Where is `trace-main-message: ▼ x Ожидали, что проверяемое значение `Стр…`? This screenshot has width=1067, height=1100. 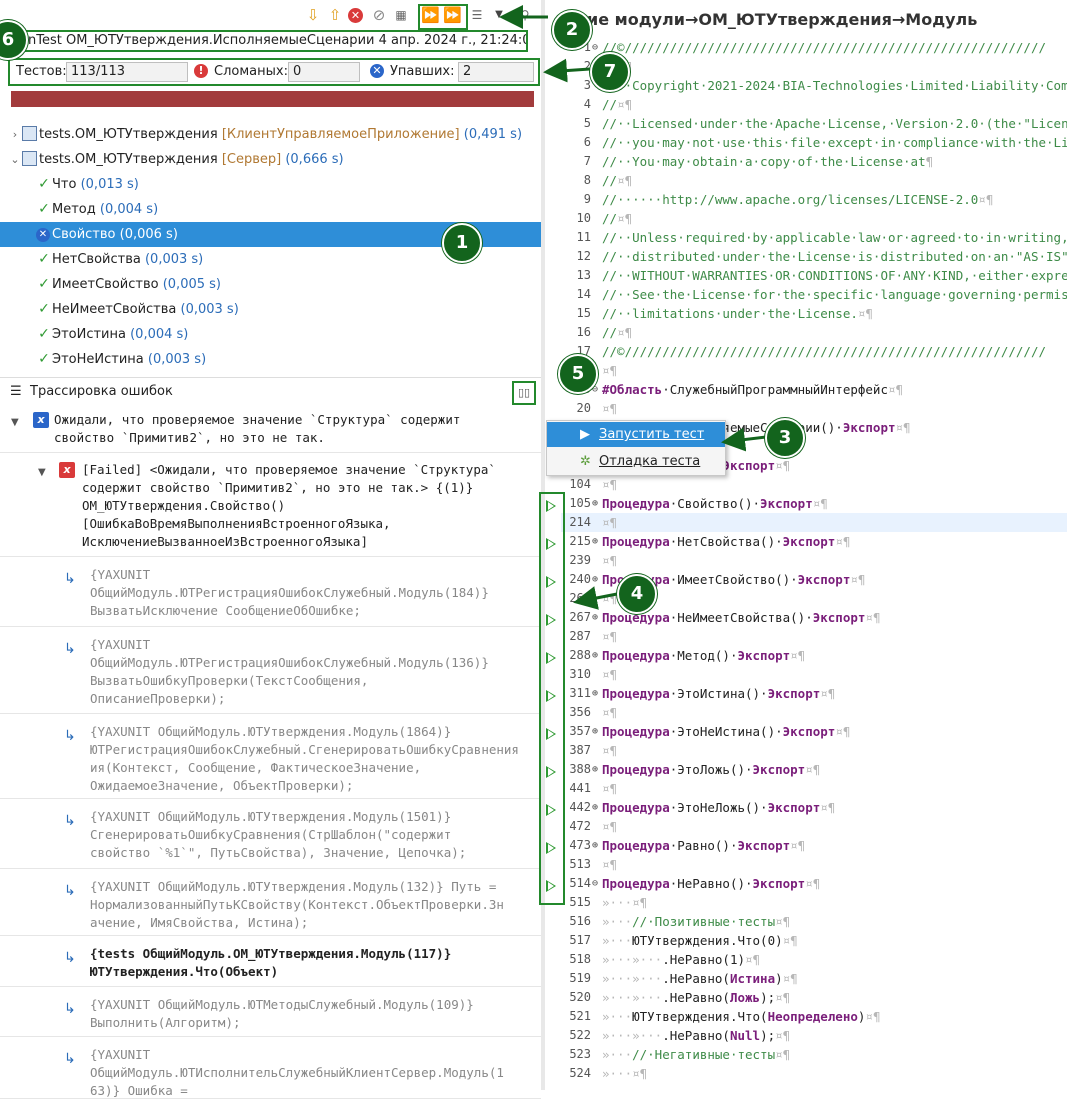 trace-main-message: ▼ x Ожидали, что проверяемое значение `Стр… is located at coordinates (270, 429).